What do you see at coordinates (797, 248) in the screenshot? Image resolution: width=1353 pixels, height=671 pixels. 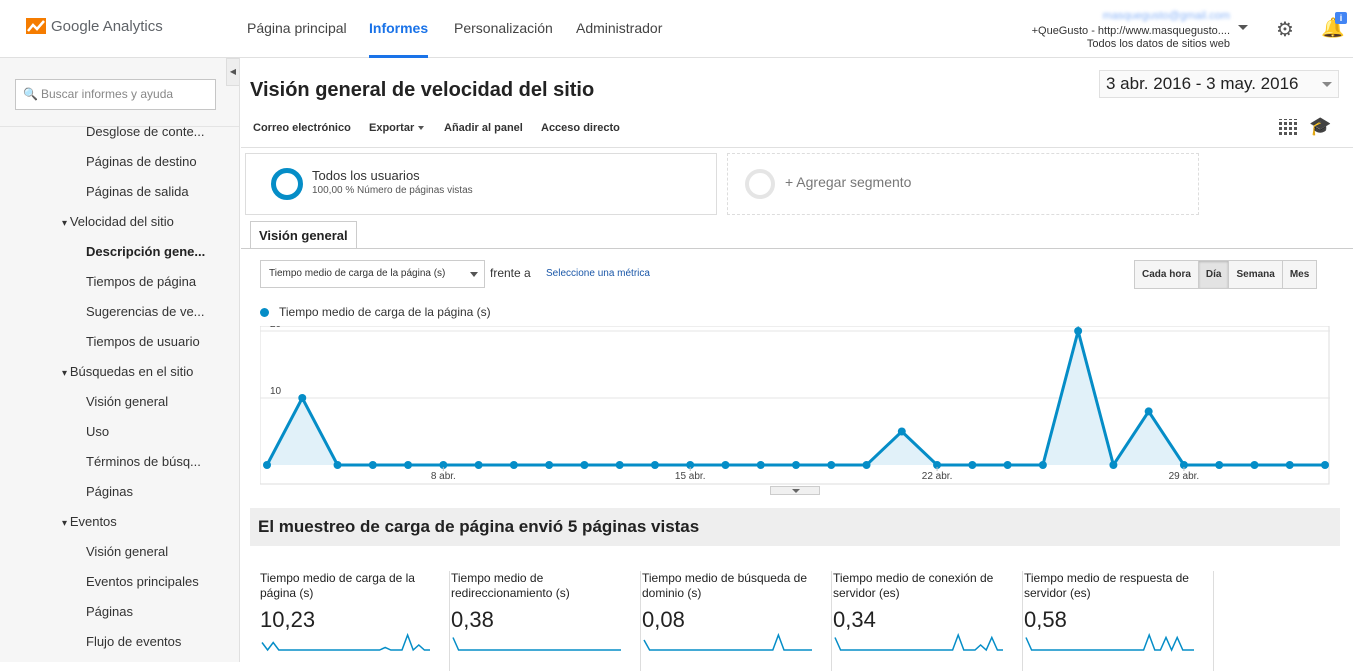 I see `tab-divider` at bounding box center [797, 248].